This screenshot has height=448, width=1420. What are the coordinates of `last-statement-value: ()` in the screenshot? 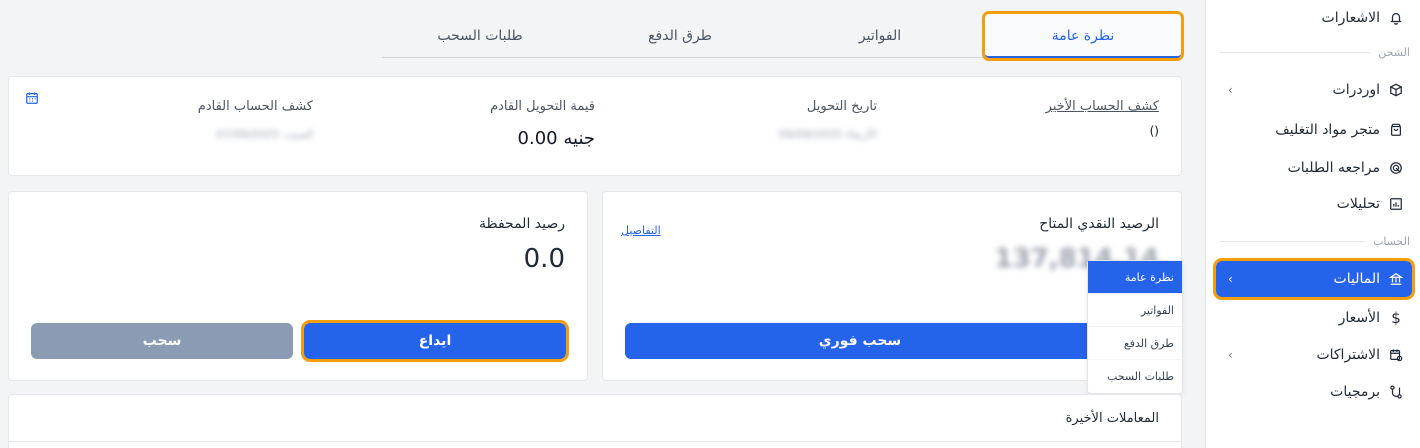 It's located at (1154, 131).